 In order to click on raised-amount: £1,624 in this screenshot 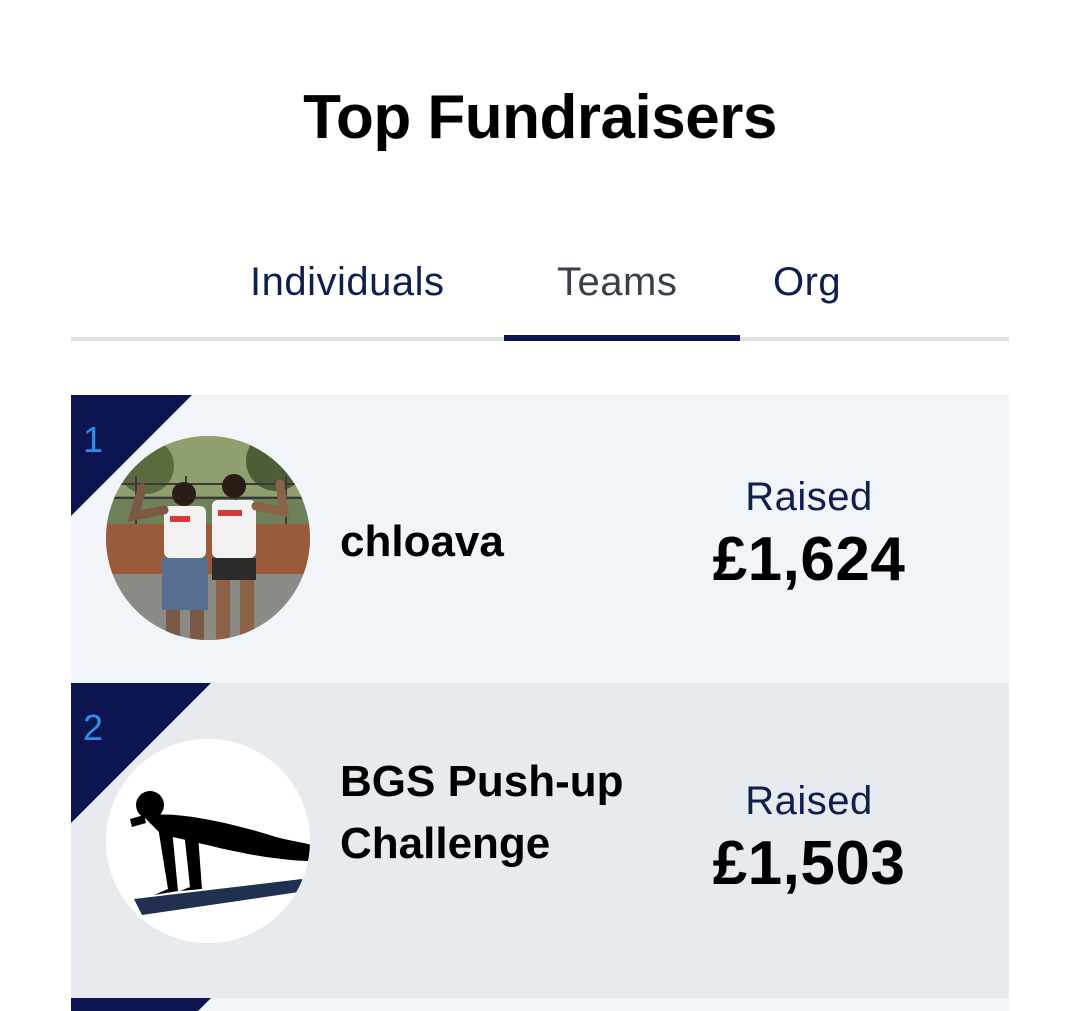, I will do `click(809, 559)`.